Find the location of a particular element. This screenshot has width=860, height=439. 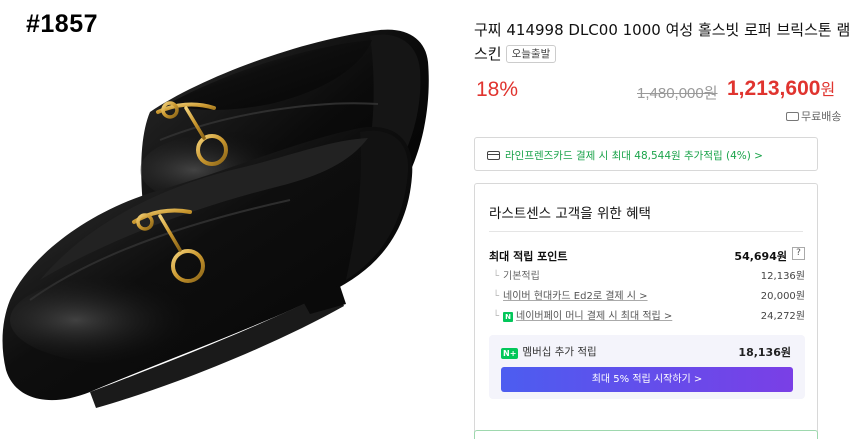

membership-value: 18,136원 is located at coordinates (764, 352).